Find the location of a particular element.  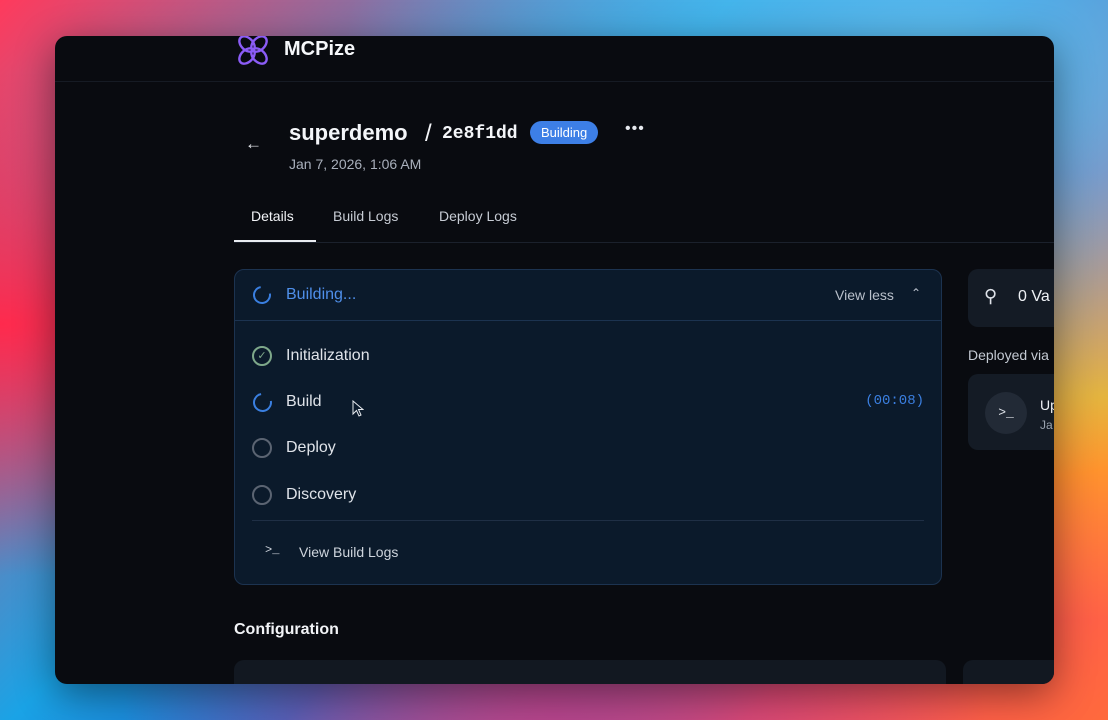

step-deploy: Deploy is located at coordinates (311, 447).